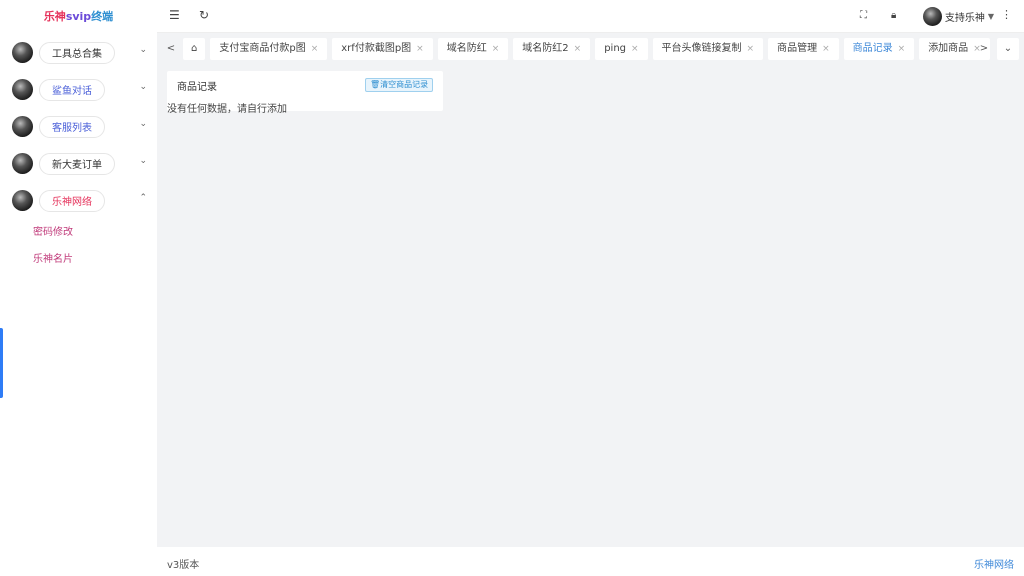 Image resolution: width=1024 pixels, height=576 pixels. Describe the element at coordinates (78, 232) in the screenshot. I see `submenu-item-password-change: 密码修改` at that location.